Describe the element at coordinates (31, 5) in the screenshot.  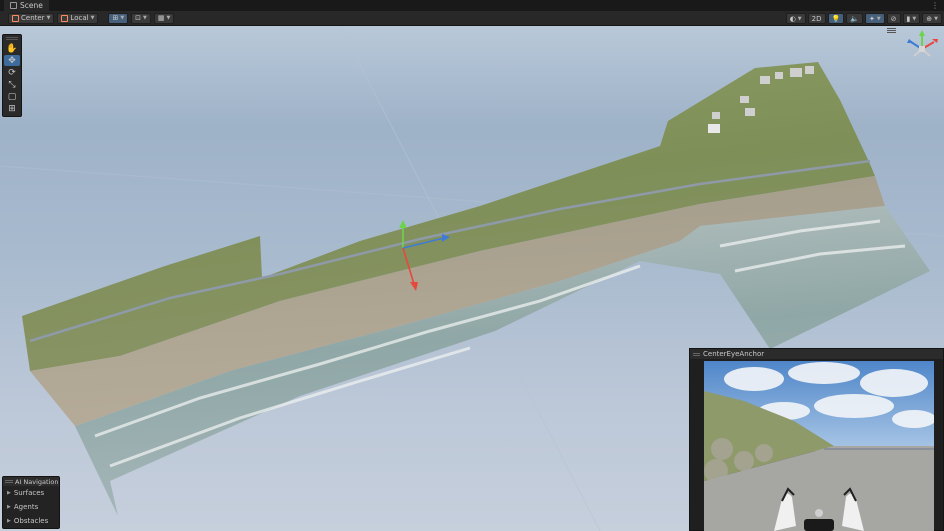
I see `scene-tab-label: Scene` at that location.